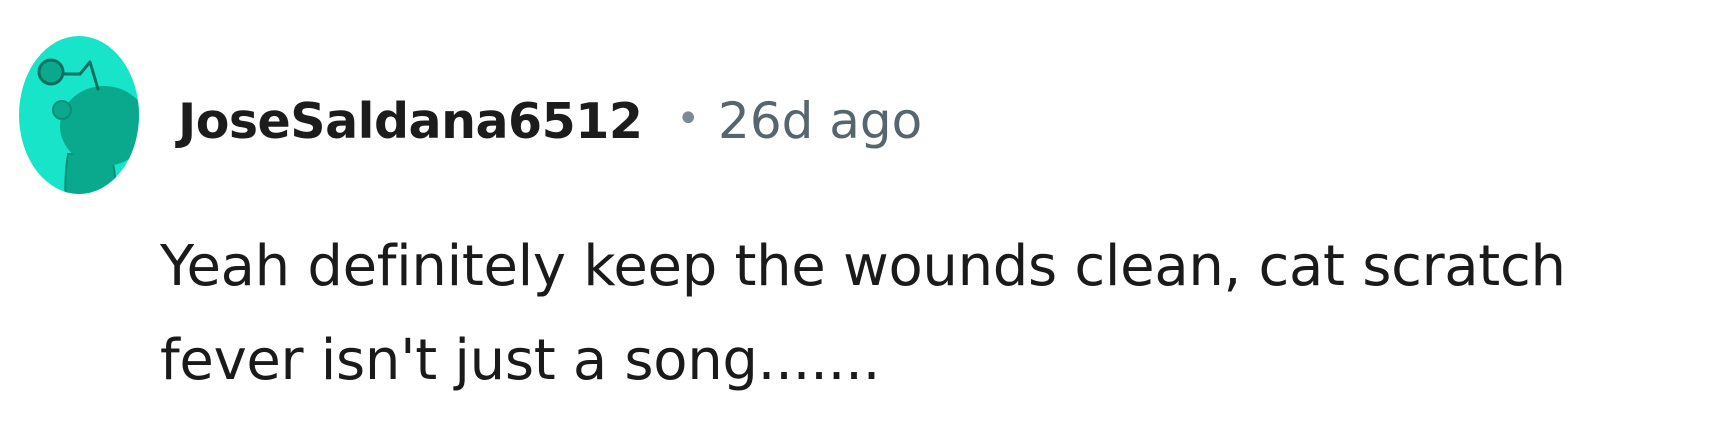 This screenshot has height=437, width=1736. I want to click on user-avatar, so click(79, 115).